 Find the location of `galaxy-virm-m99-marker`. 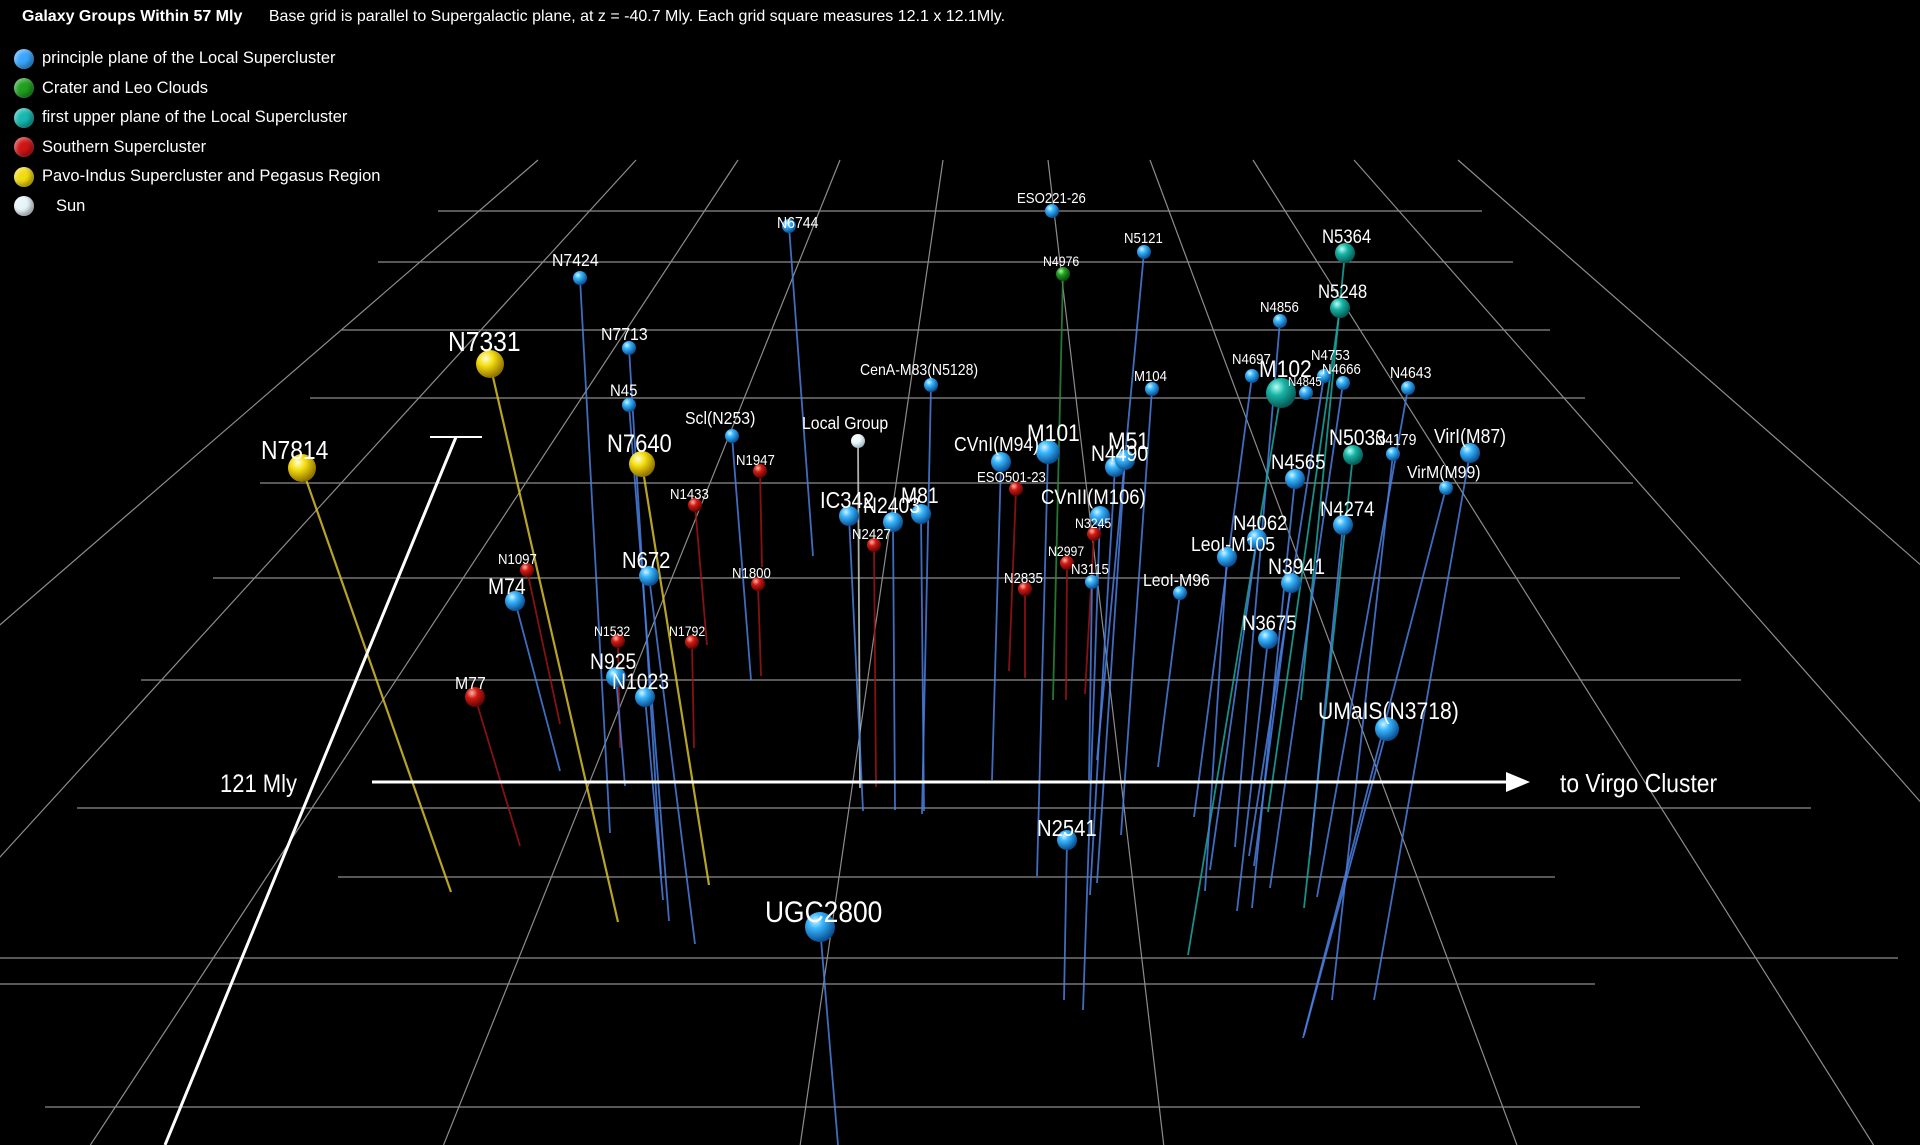

galaxy-virm-m99-marker is located at coordinates (1446, 488).